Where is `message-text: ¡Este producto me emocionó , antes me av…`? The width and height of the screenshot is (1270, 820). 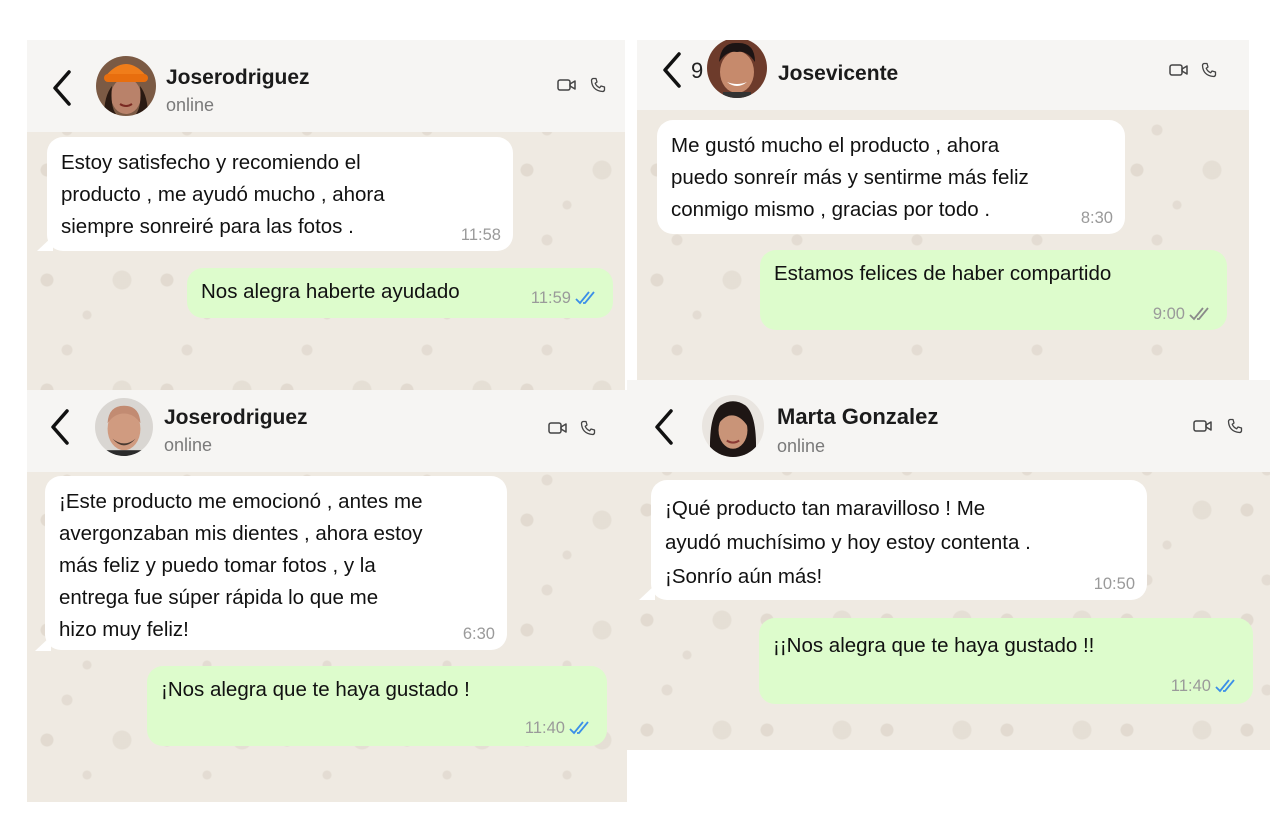
message-text: ¡Este producto me emocionó , antes me av… is located at coordinates (241, 565).